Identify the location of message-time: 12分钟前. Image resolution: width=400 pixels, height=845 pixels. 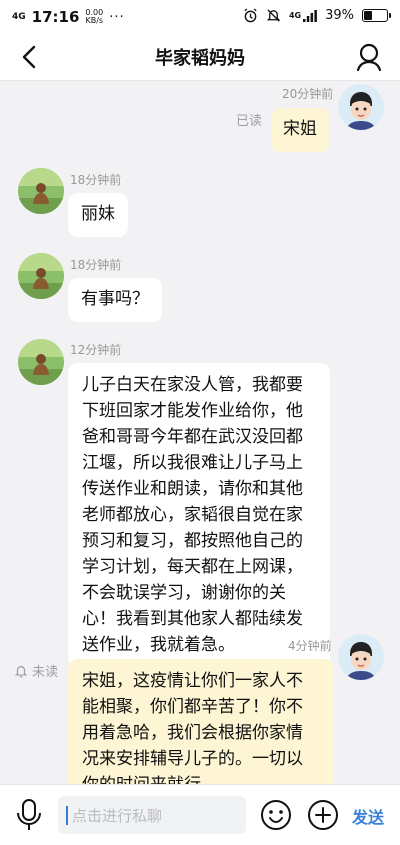
(96, 350).